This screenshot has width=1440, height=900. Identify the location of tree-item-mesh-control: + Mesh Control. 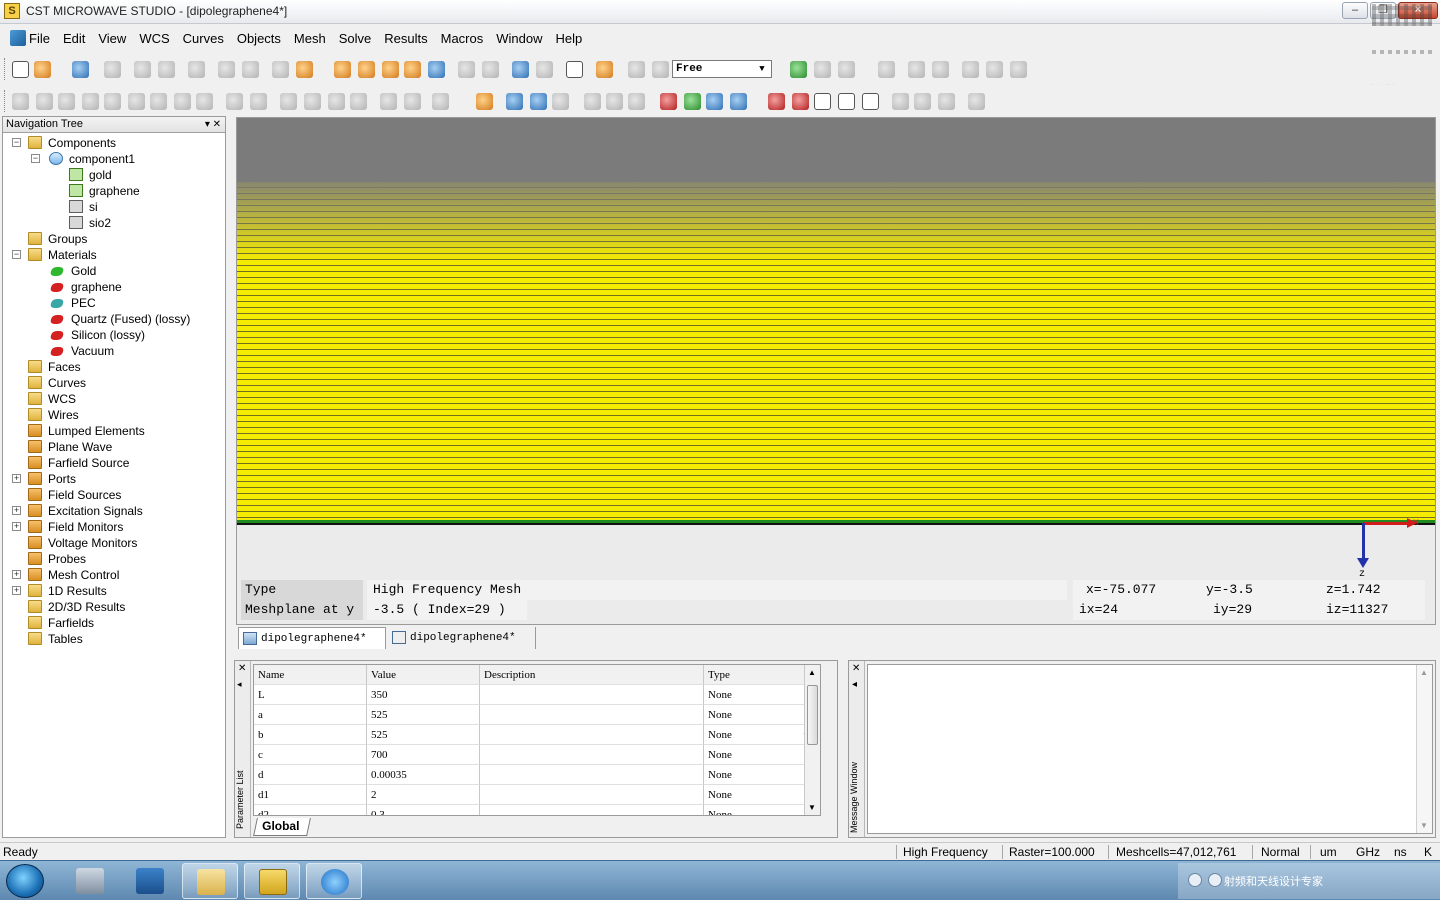
(113, 575).